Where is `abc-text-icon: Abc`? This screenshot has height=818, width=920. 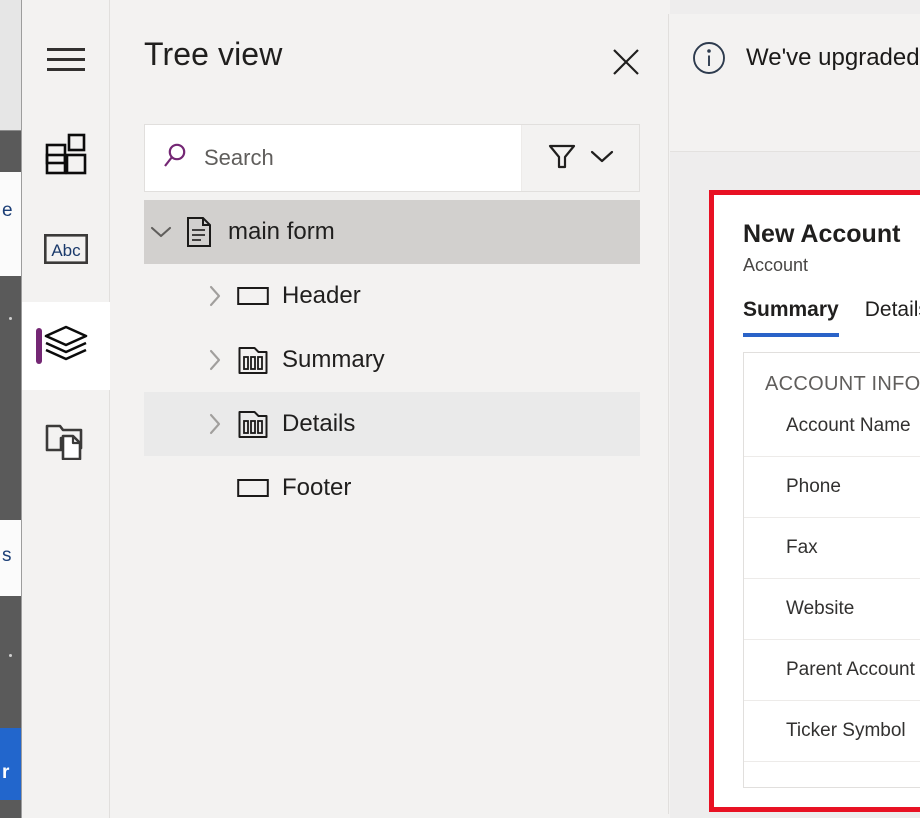
abc-text-icon: Abc is located at coordinates (66, 251).